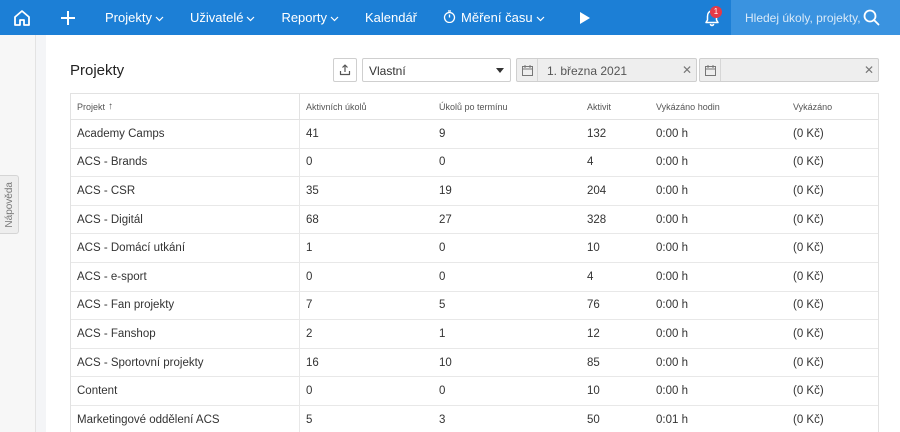  I want to click on play-button, so click(585, 17).